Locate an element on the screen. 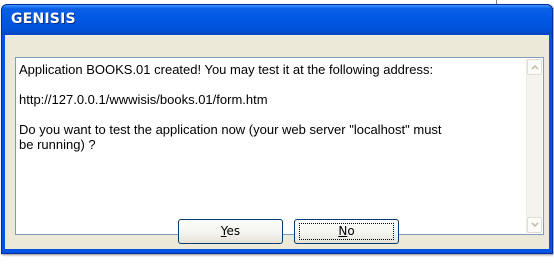 This screenshot has width=554, height=264. memo-vertical-scrollbar is located at coordinates (534, 146).